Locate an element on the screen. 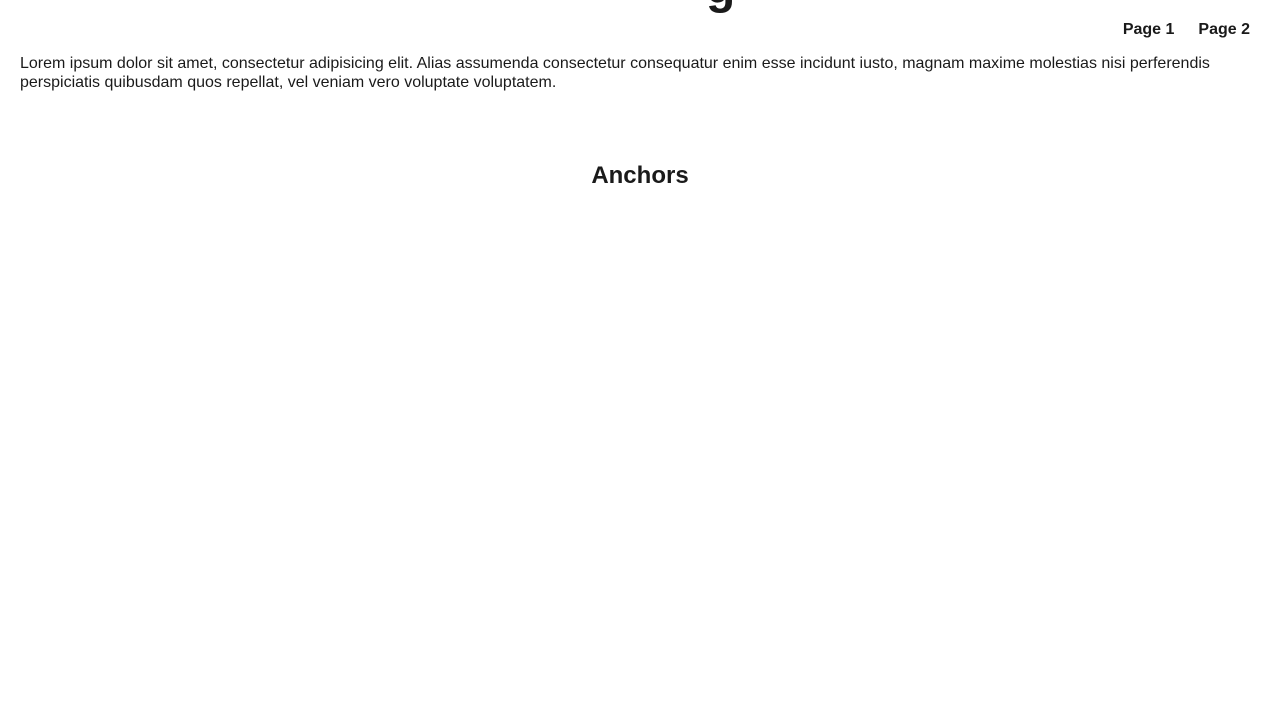 The height and width of the screenshot is (720, 1280). nav-link-page-2: Page 2 is located at coordinates (1224, 30).